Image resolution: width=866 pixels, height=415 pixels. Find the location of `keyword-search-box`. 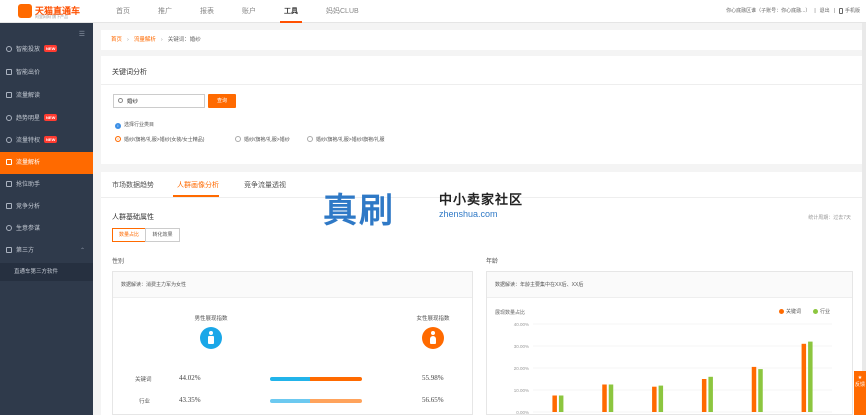

keyword-search-box is located at coordinates (159, 101).